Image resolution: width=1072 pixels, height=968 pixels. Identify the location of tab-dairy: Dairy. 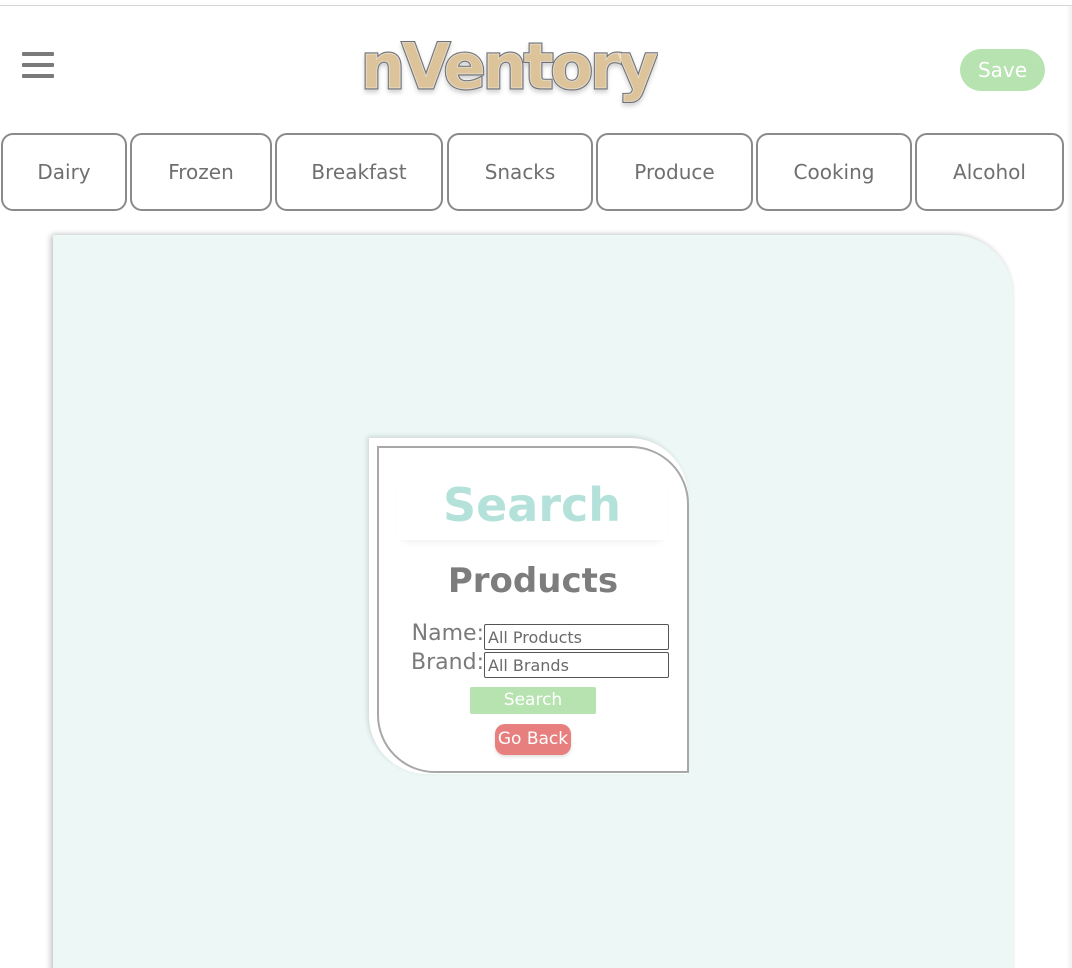
(64, 172).